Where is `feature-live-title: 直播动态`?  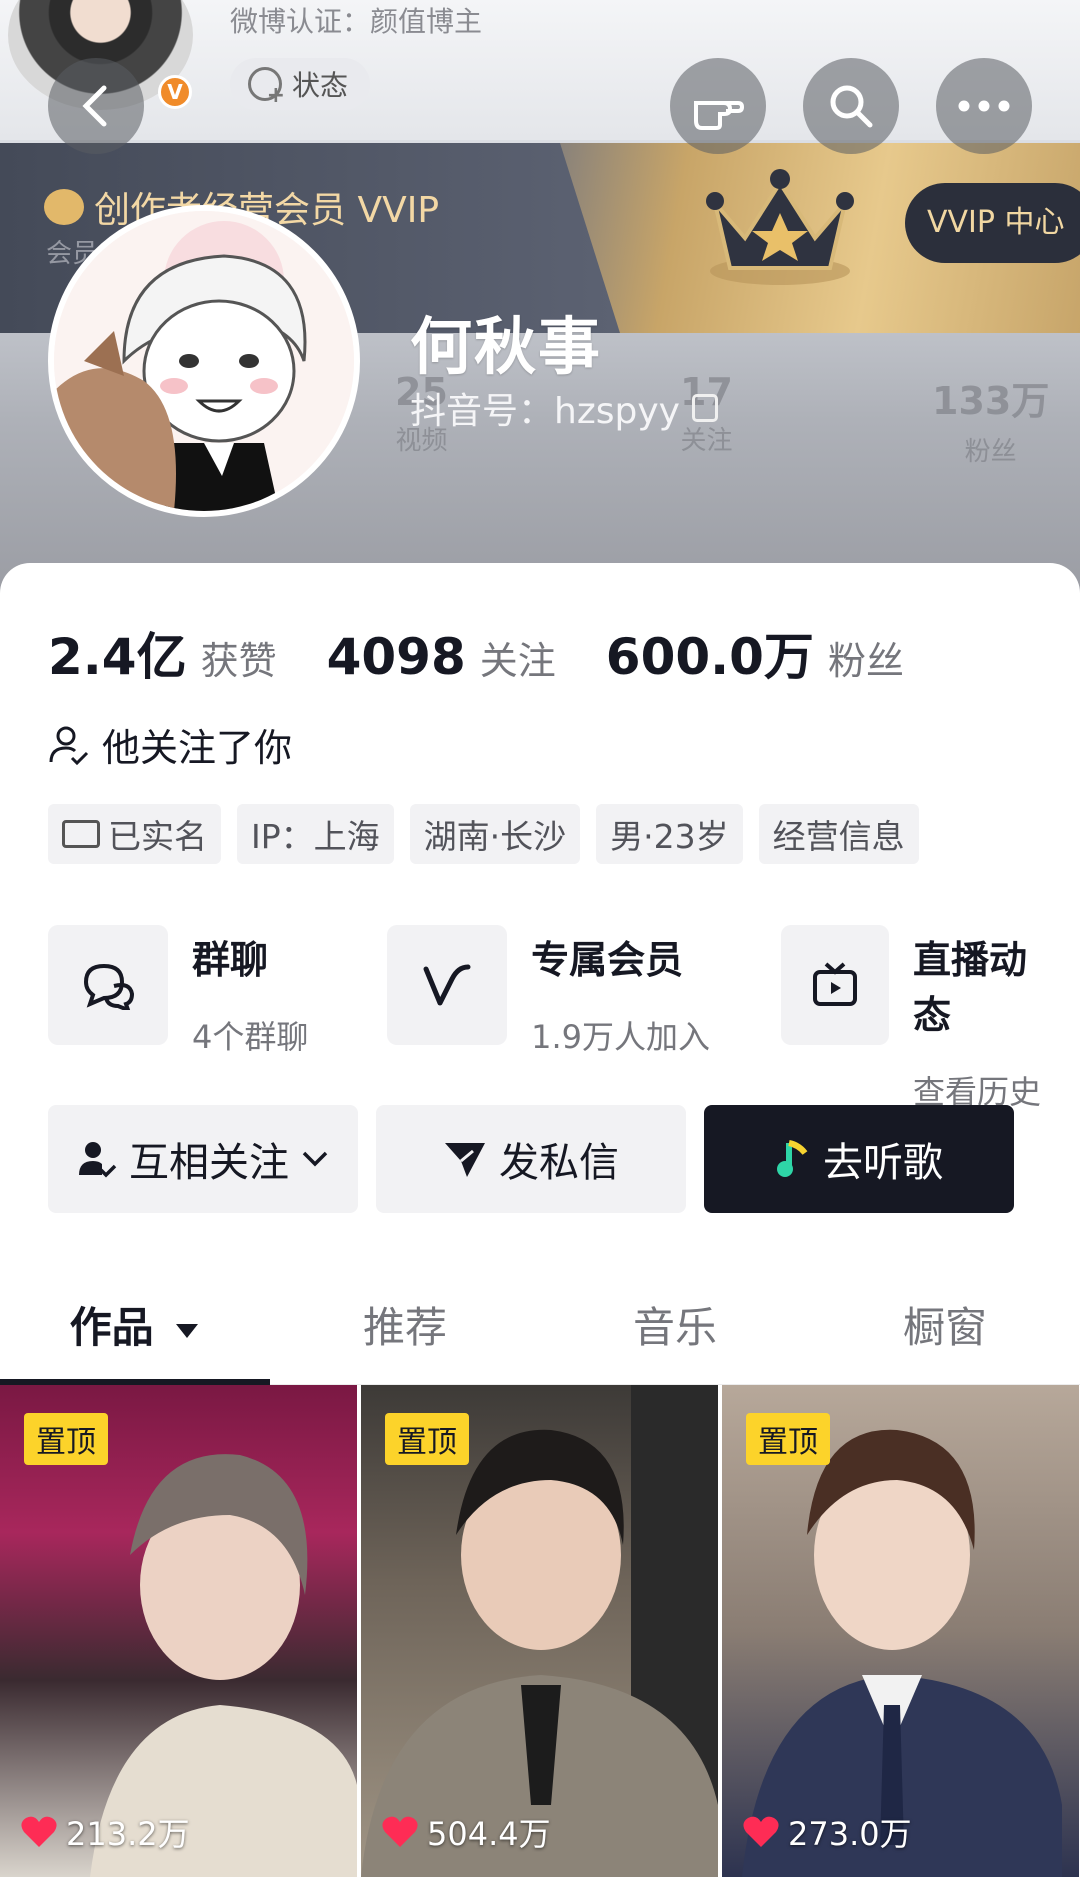 feature-live-title: 直播动态 is located at coordinates (970, 987).